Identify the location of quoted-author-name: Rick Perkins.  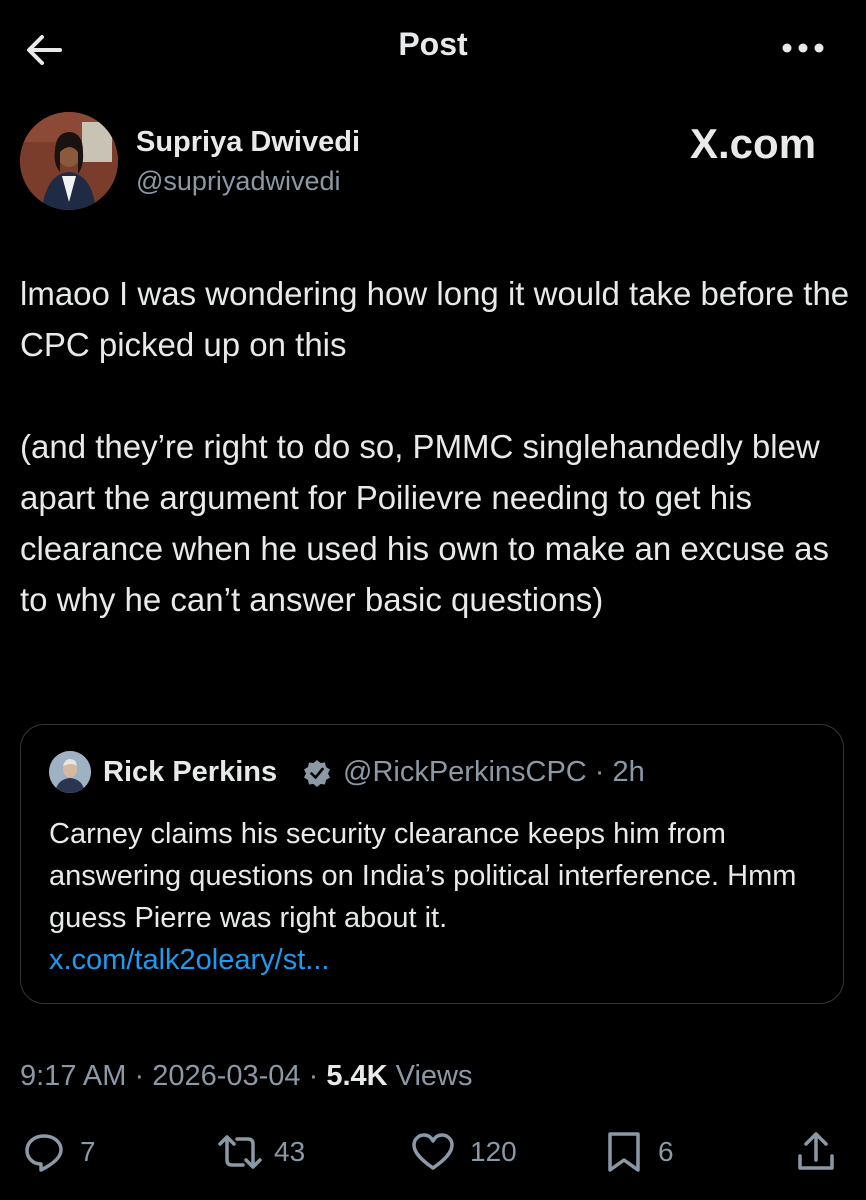
(190, 772).